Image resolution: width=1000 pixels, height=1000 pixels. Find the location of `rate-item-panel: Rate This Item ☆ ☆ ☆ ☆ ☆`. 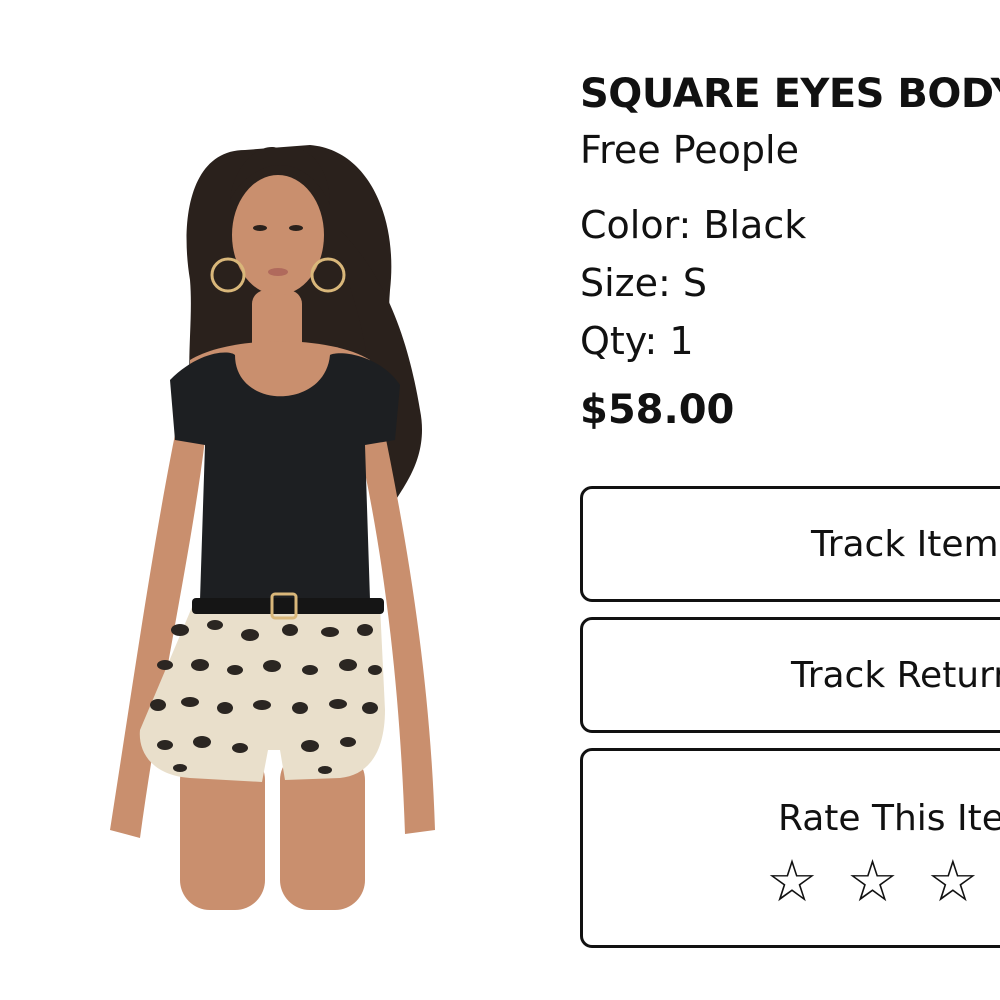

rate-item-panel: Rate This Item ☆ ☆ ☆ ☆ ☆ is located at coordinates (790, 848).